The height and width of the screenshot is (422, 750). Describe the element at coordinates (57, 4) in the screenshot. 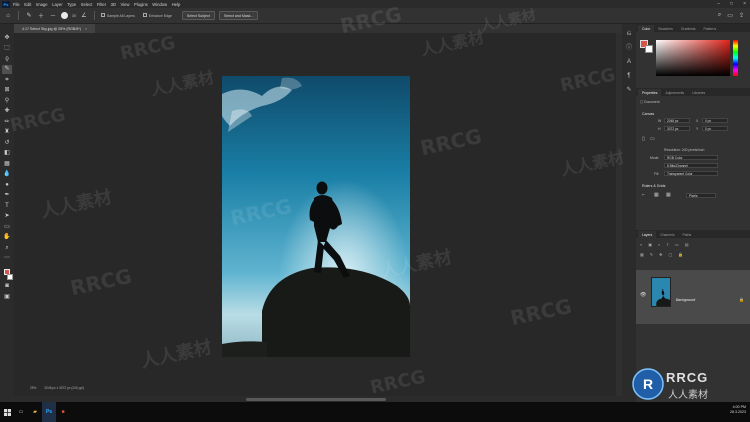

I see `menu-layer: Layer` at that location.